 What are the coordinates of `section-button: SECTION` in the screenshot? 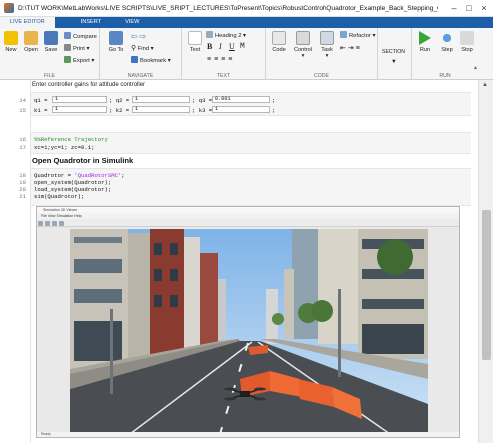 It's located at (393, 52).